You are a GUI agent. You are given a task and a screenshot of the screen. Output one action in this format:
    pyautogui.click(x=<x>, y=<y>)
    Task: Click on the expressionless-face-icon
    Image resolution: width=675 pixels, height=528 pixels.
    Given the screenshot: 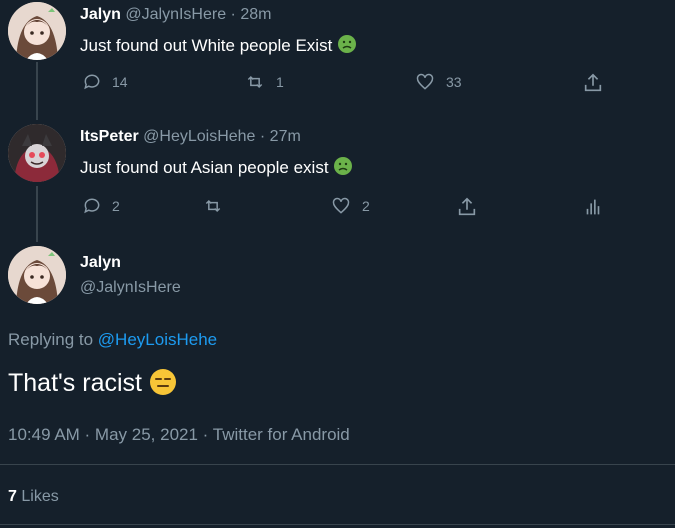 What is the action you would take?
    pyautogui.click(x=163, y=385)
    